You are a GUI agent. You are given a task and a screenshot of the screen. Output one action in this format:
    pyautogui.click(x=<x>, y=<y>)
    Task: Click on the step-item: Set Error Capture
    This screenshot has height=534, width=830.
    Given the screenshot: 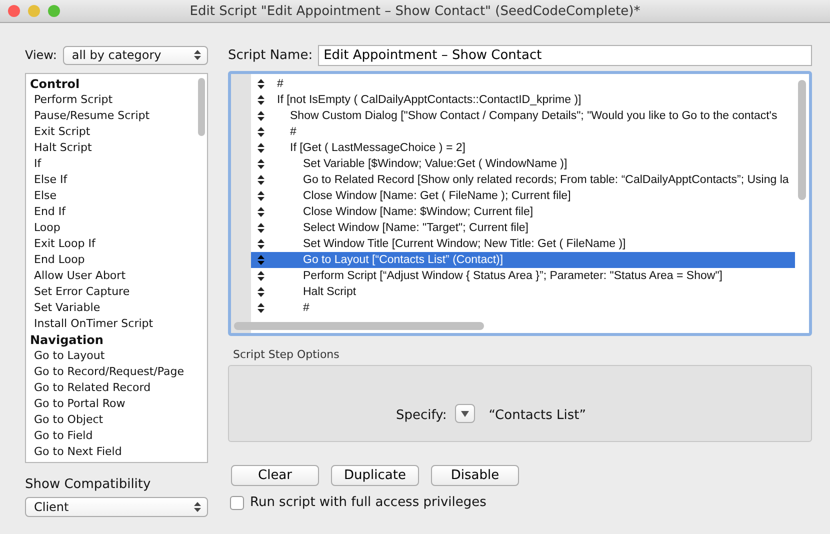 What is the action you would take?
    pyautogui.click(x=118, y=292)
    